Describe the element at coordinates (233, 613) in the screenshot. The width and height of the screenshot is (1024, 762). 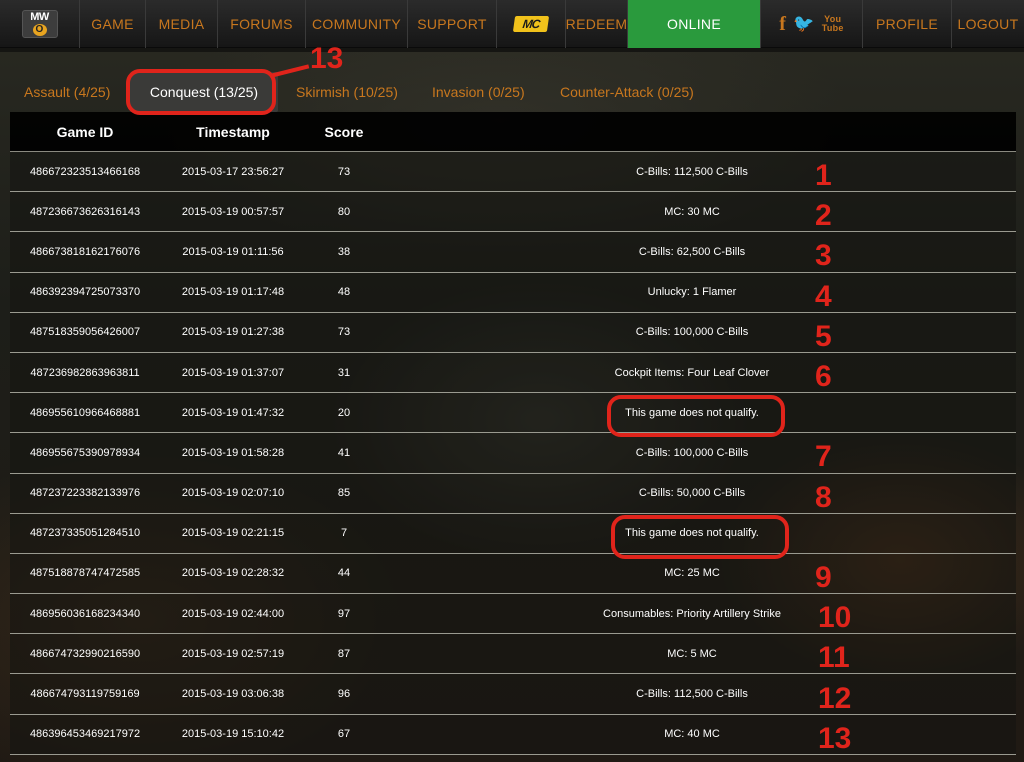
I see `cell-timestamp: 2015-03-19 02:44:00` at that location.